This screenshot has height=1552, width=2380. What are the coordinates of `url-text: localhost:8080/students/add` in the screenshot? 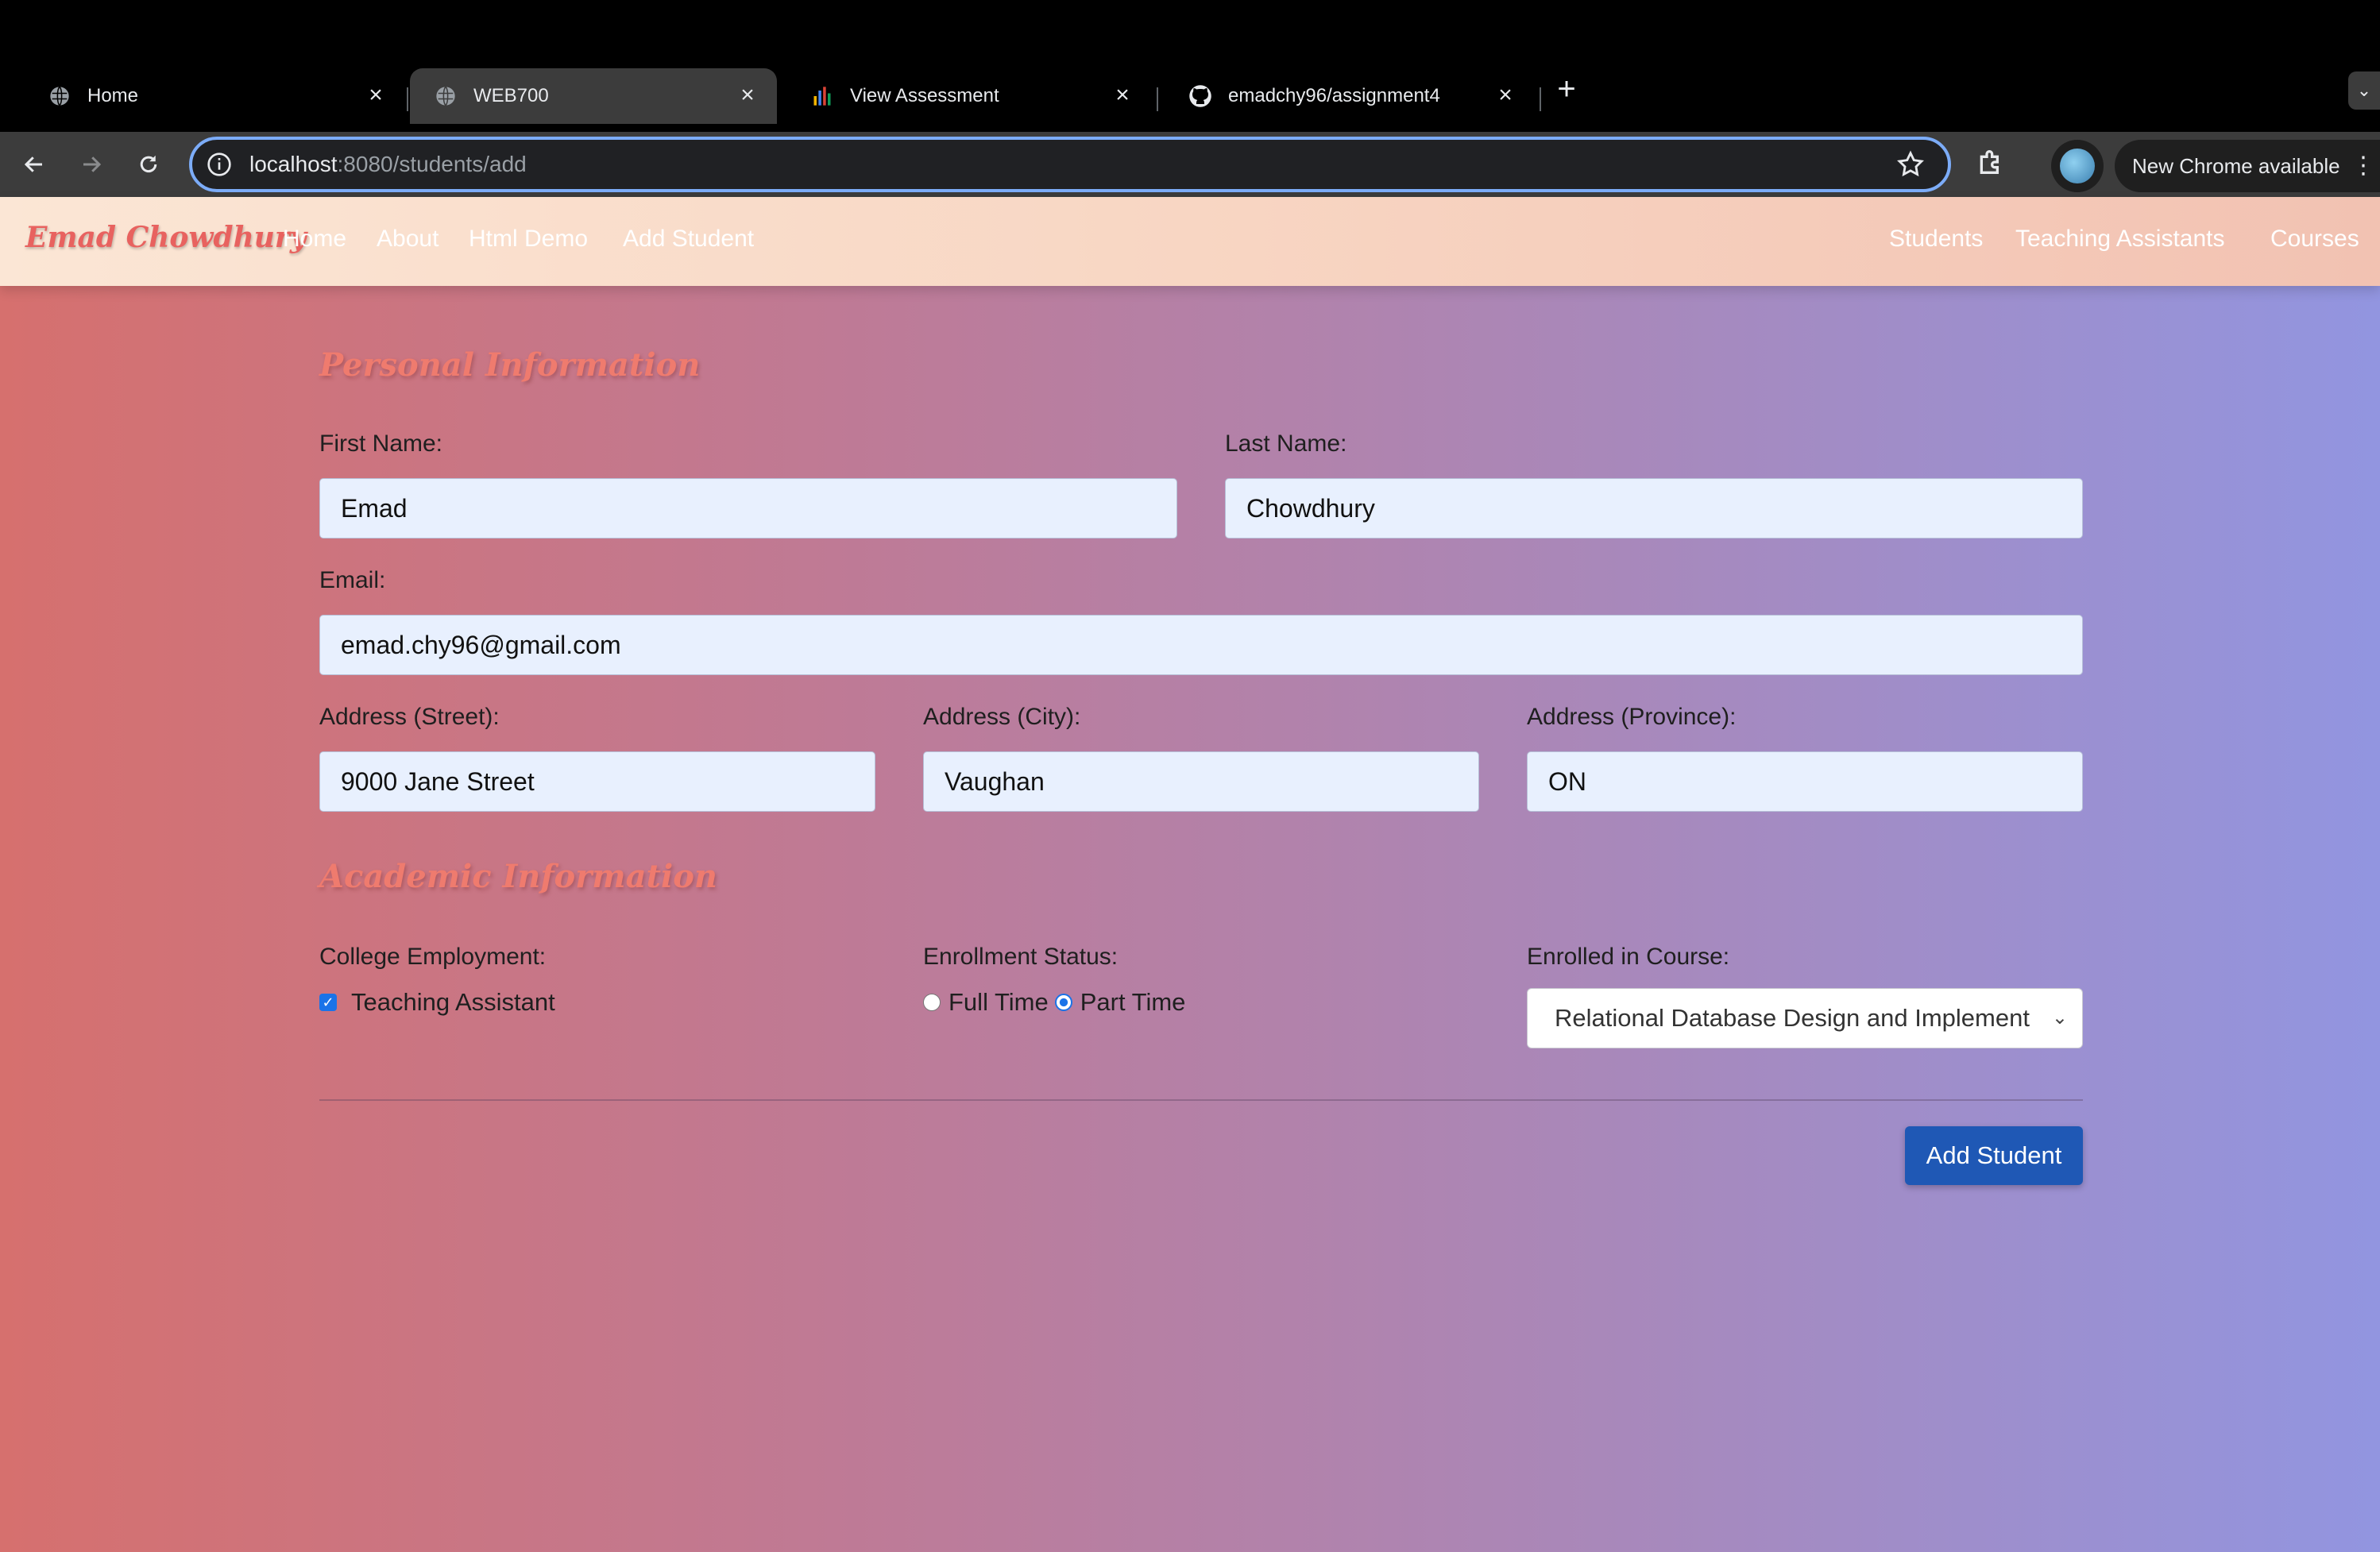 It's located at (388, 164).